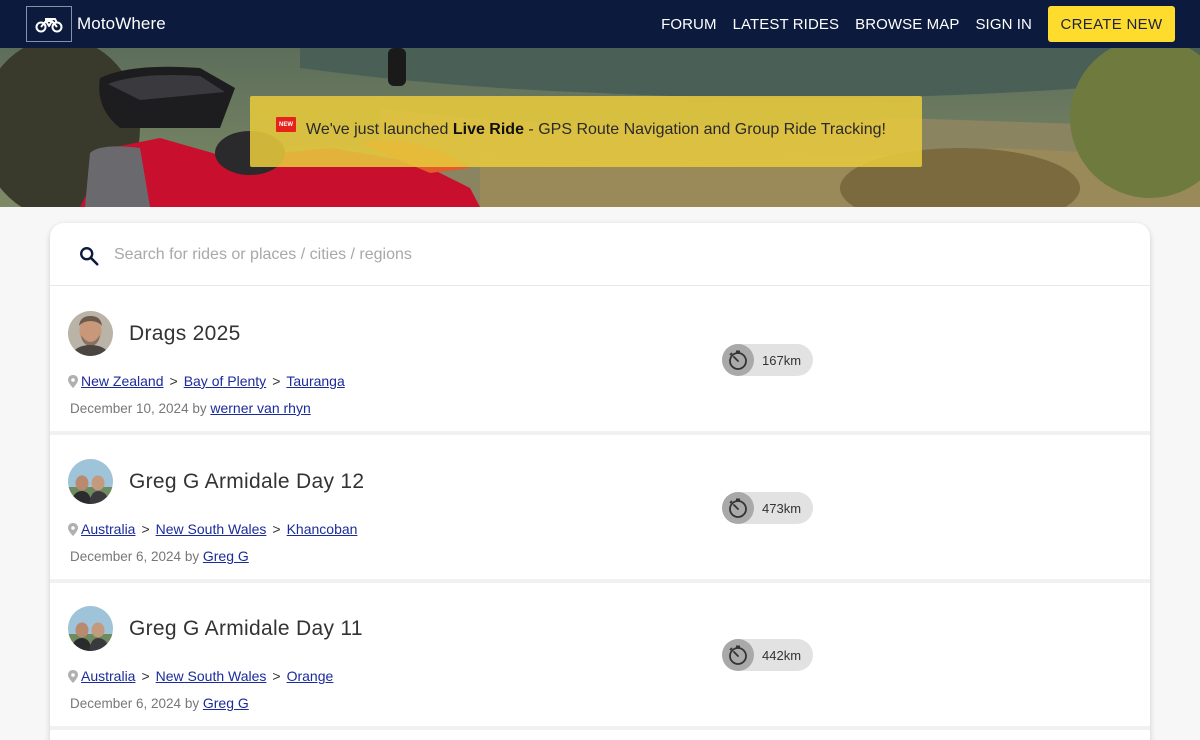  I want to click on nav-sign-in: SIGN IN, so click(1003, 24).